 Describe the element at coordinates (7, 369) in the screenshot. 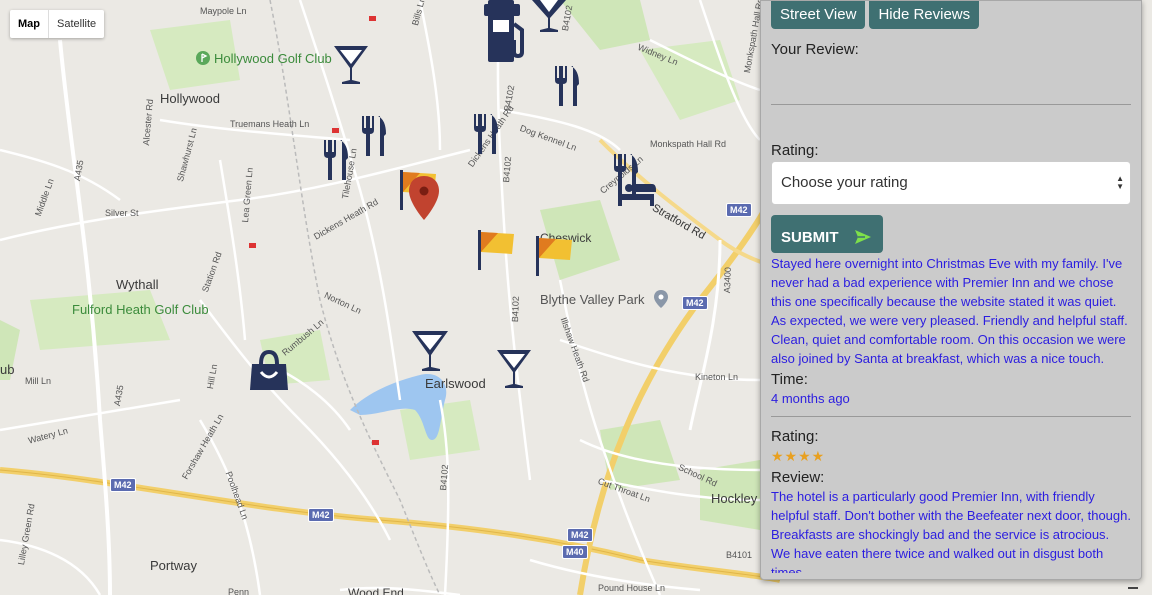

I see `town-label-ub: ub` at that location.